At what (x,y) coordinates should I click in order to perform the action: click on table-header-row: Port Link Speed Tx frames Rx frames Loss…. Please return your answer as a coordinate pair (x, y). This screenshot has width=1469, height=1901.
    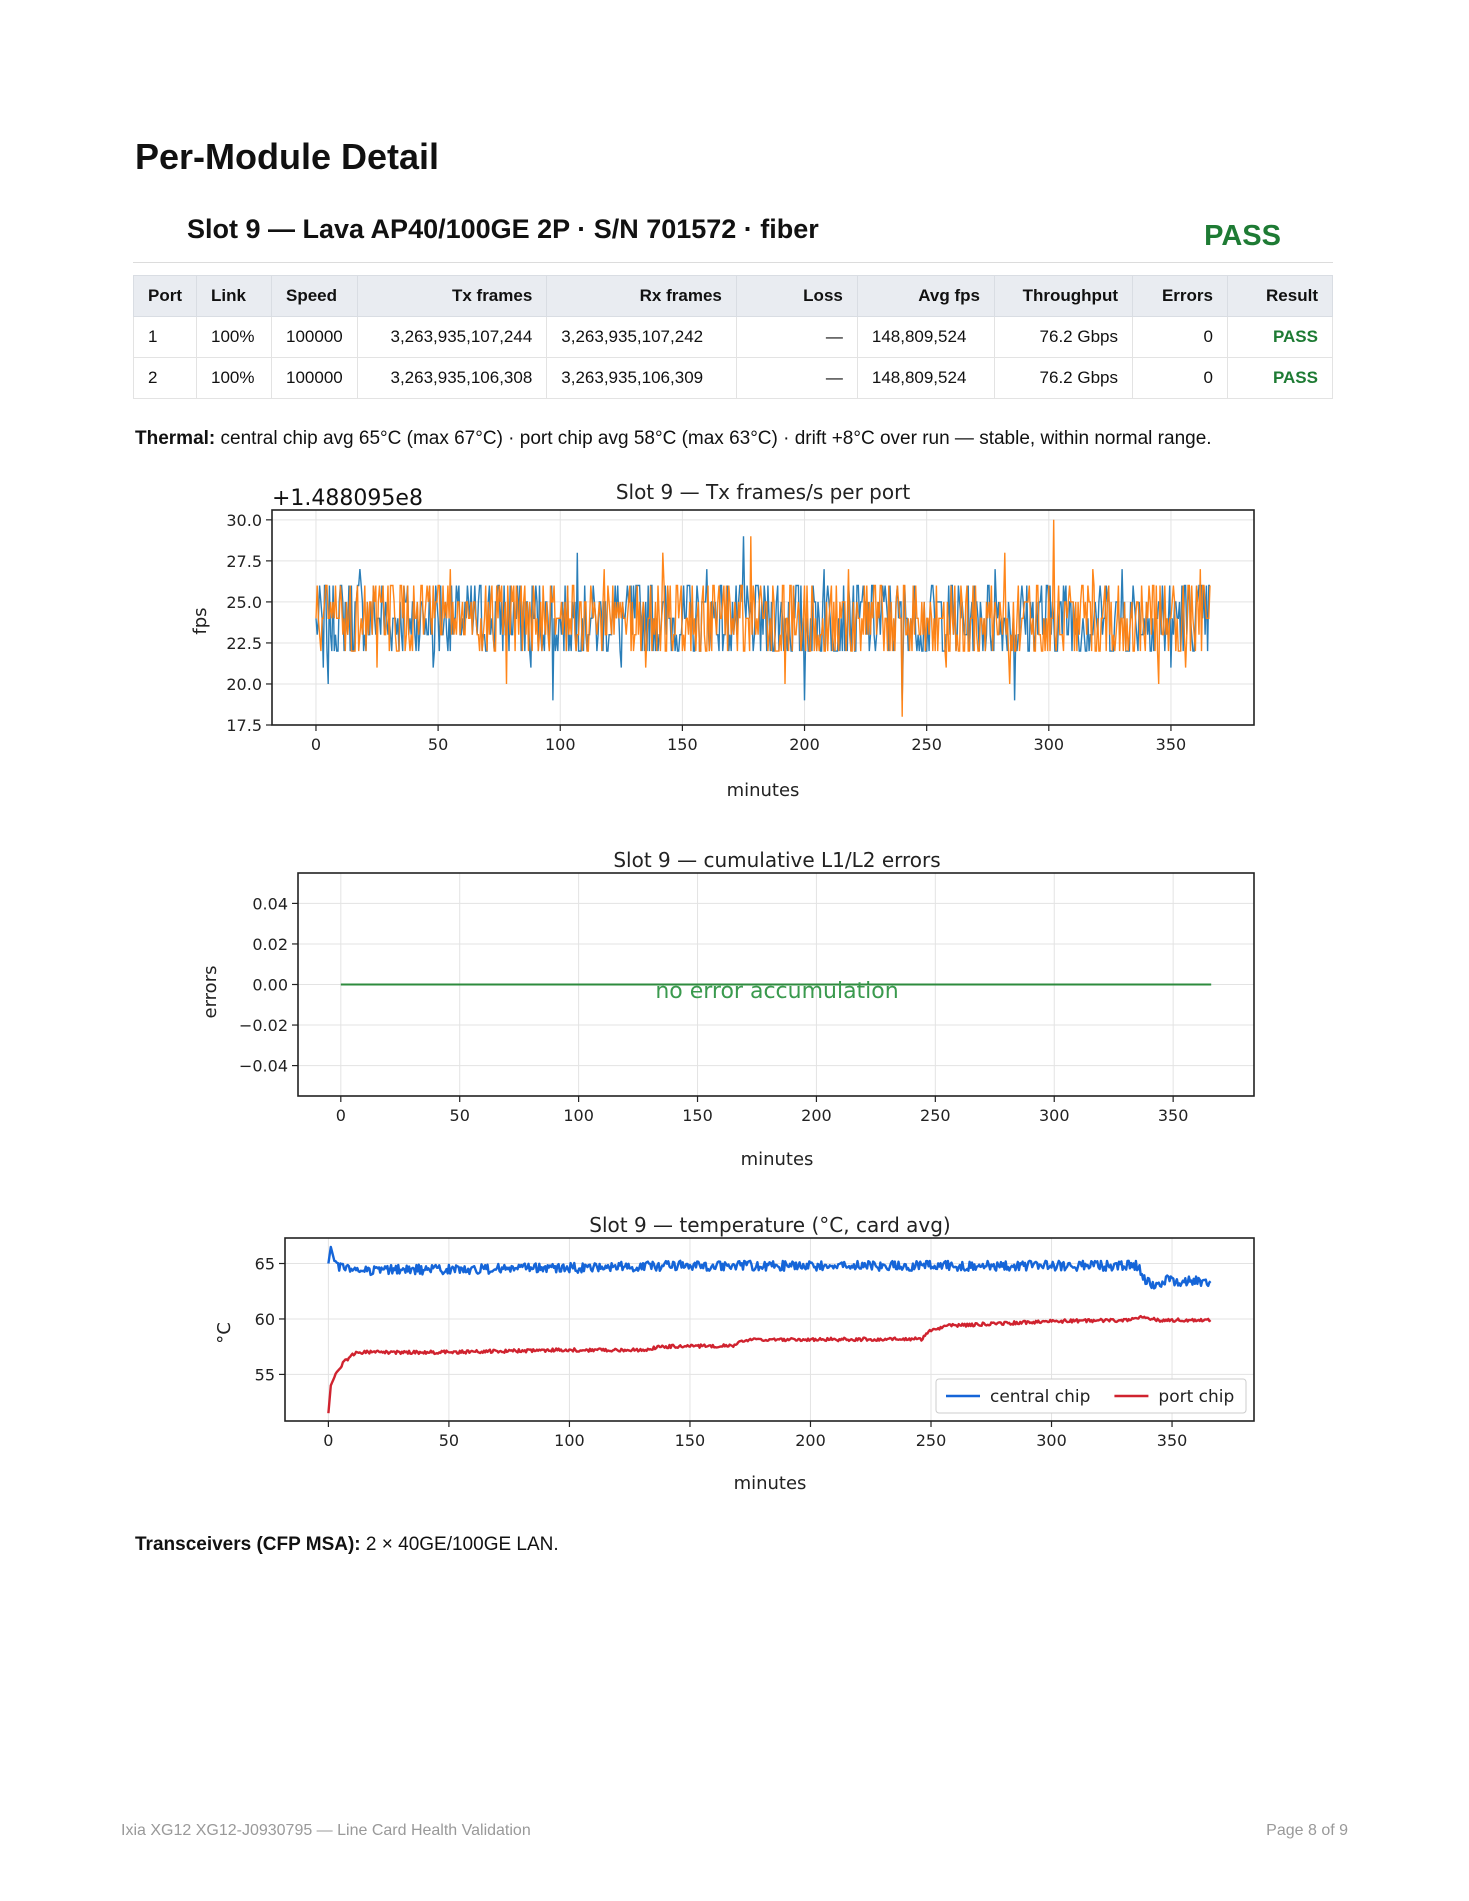
    Looking at the image, I should click on (733, 296).